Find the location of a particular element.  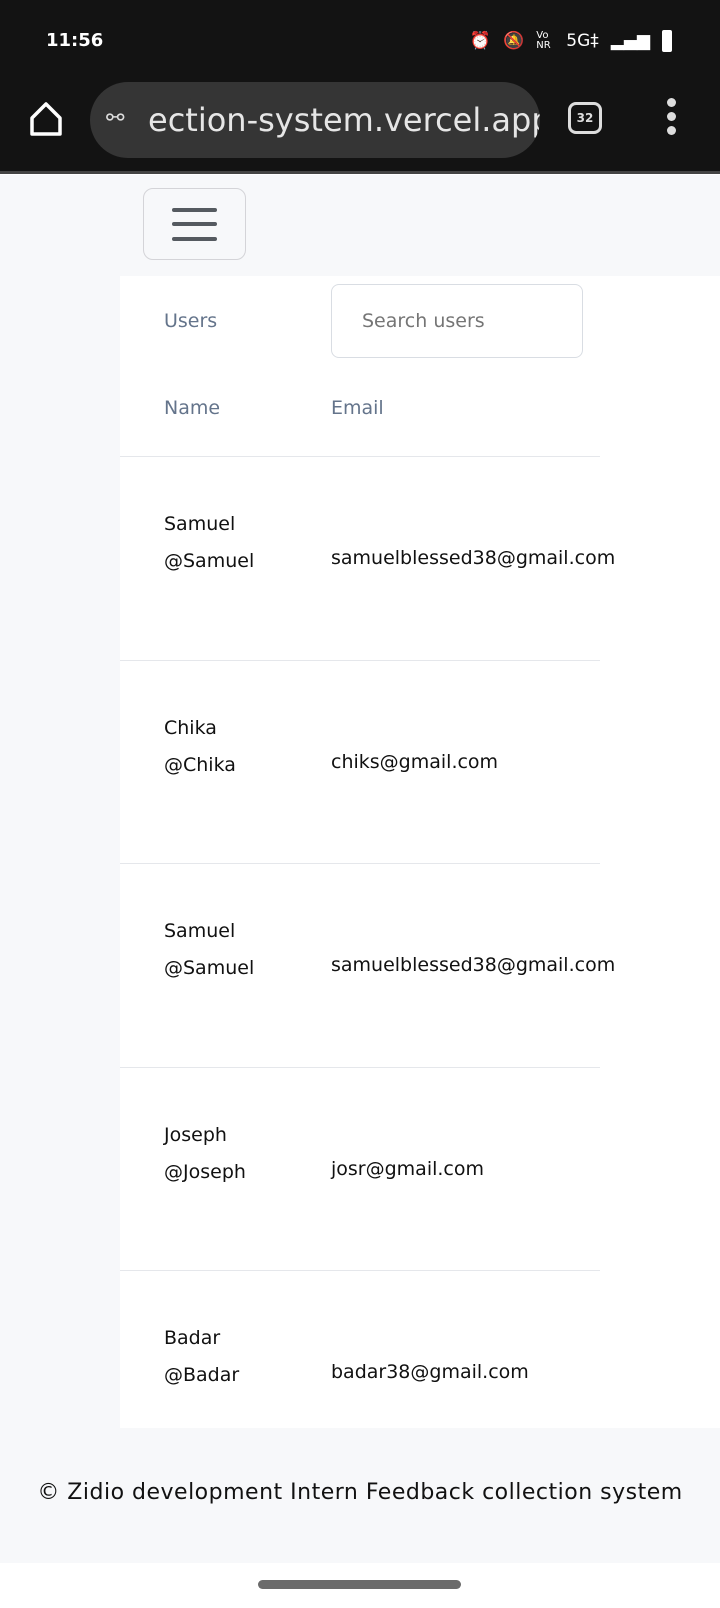

user-email: josr@gmail.com is located at coordinates (408, 1168).